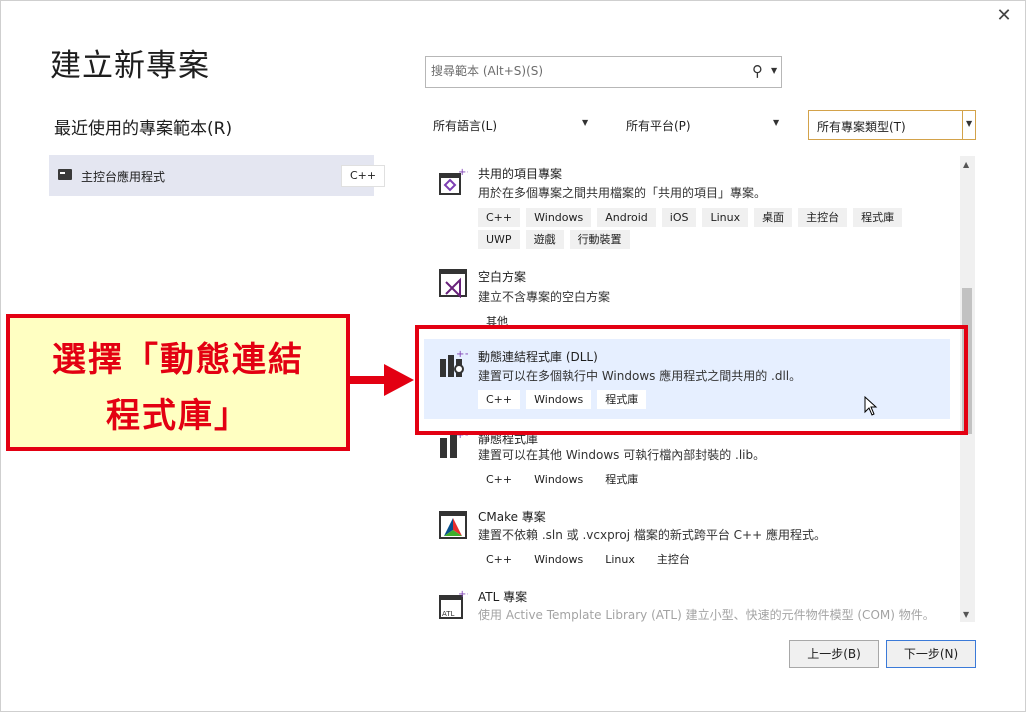 The image size is (1026, 712). Describe the element at coordinates (757, 71) in the screenshot. I see `search-icon: ⚲` at that location.